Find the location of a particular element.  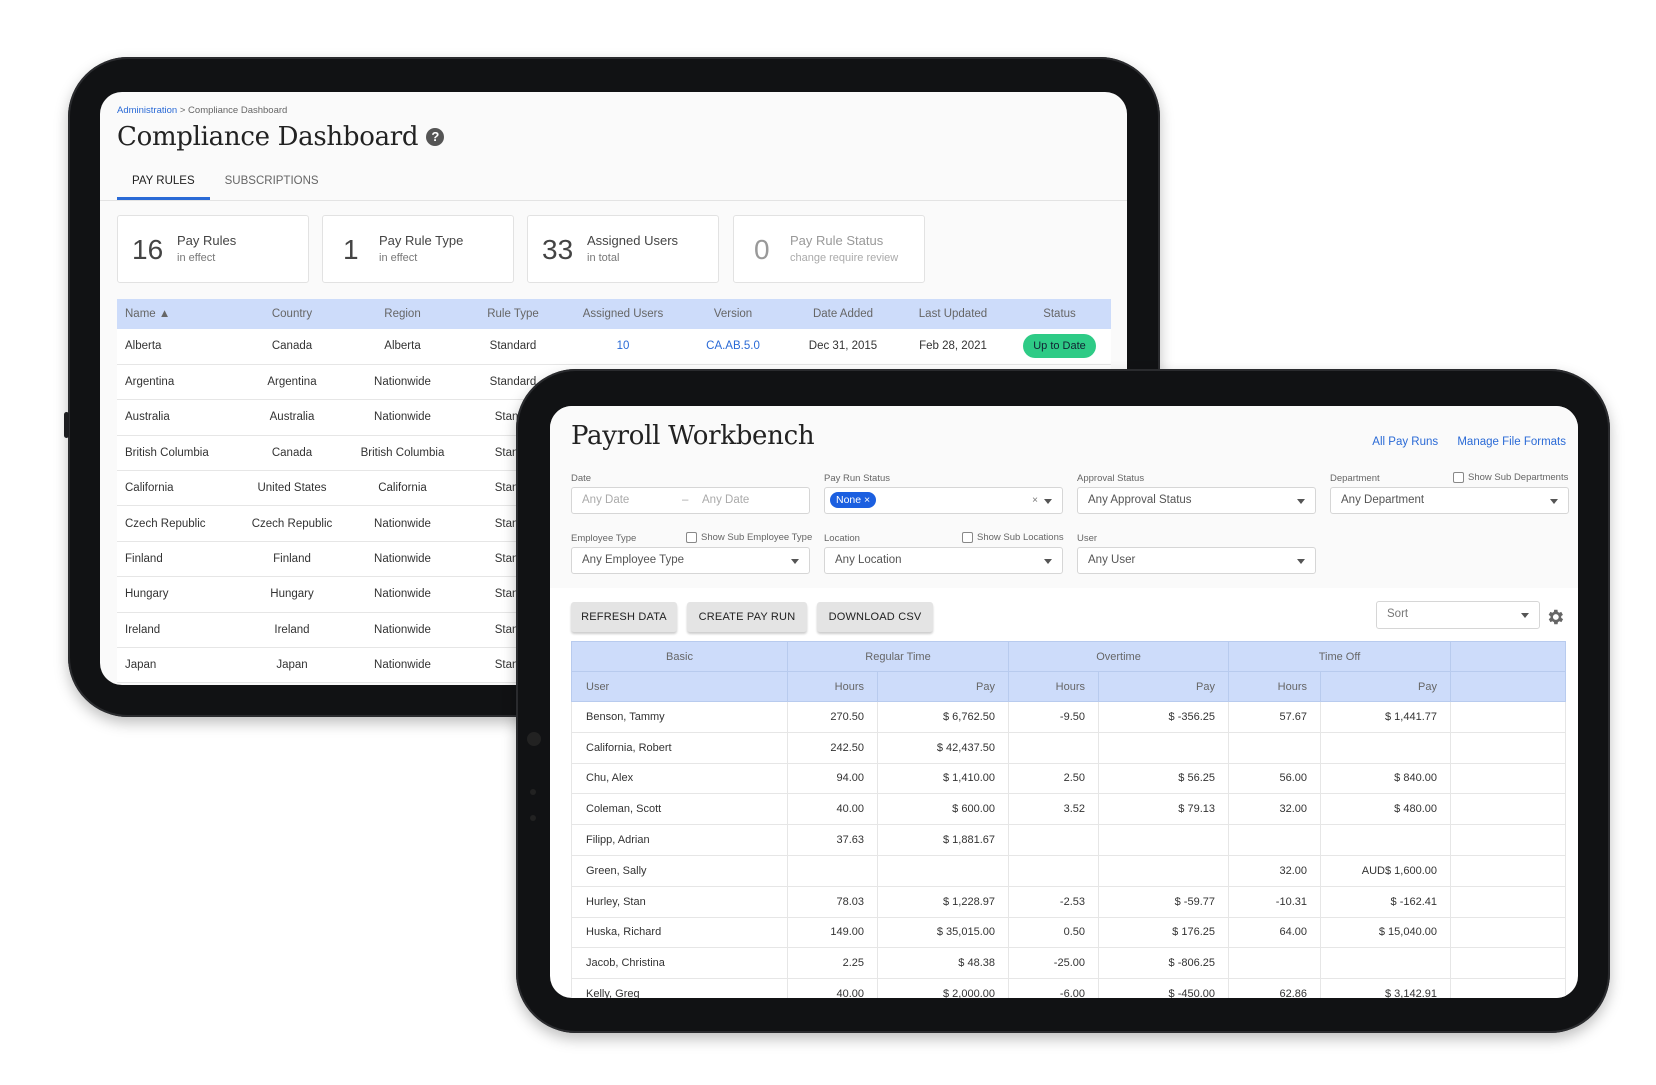

employee-type-label: Employee Type is located at coordinates (604, 538).